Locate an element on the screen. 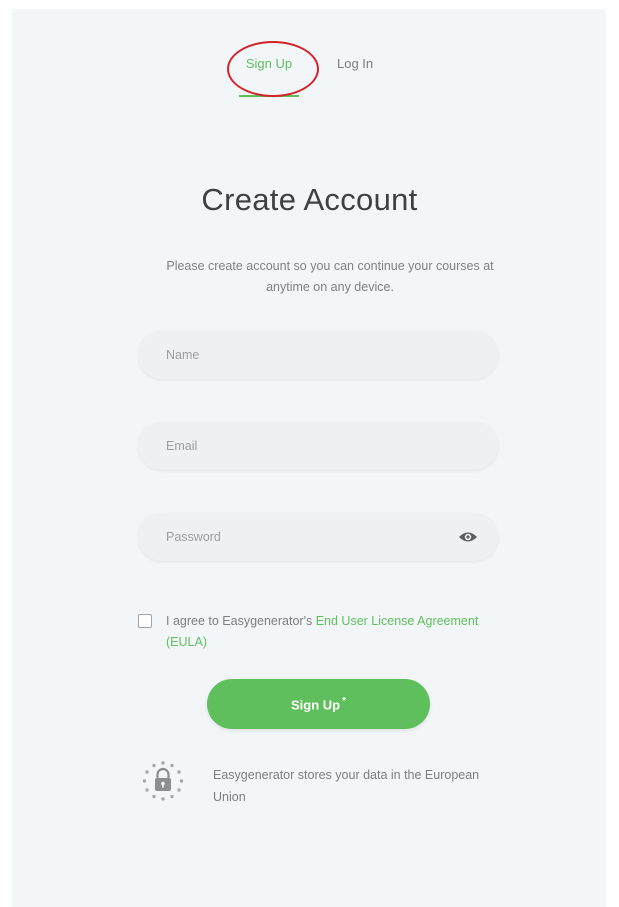 Image resolution: width=619 pixels, height=907 pixels. name-input is located at coordinates (318, 355).